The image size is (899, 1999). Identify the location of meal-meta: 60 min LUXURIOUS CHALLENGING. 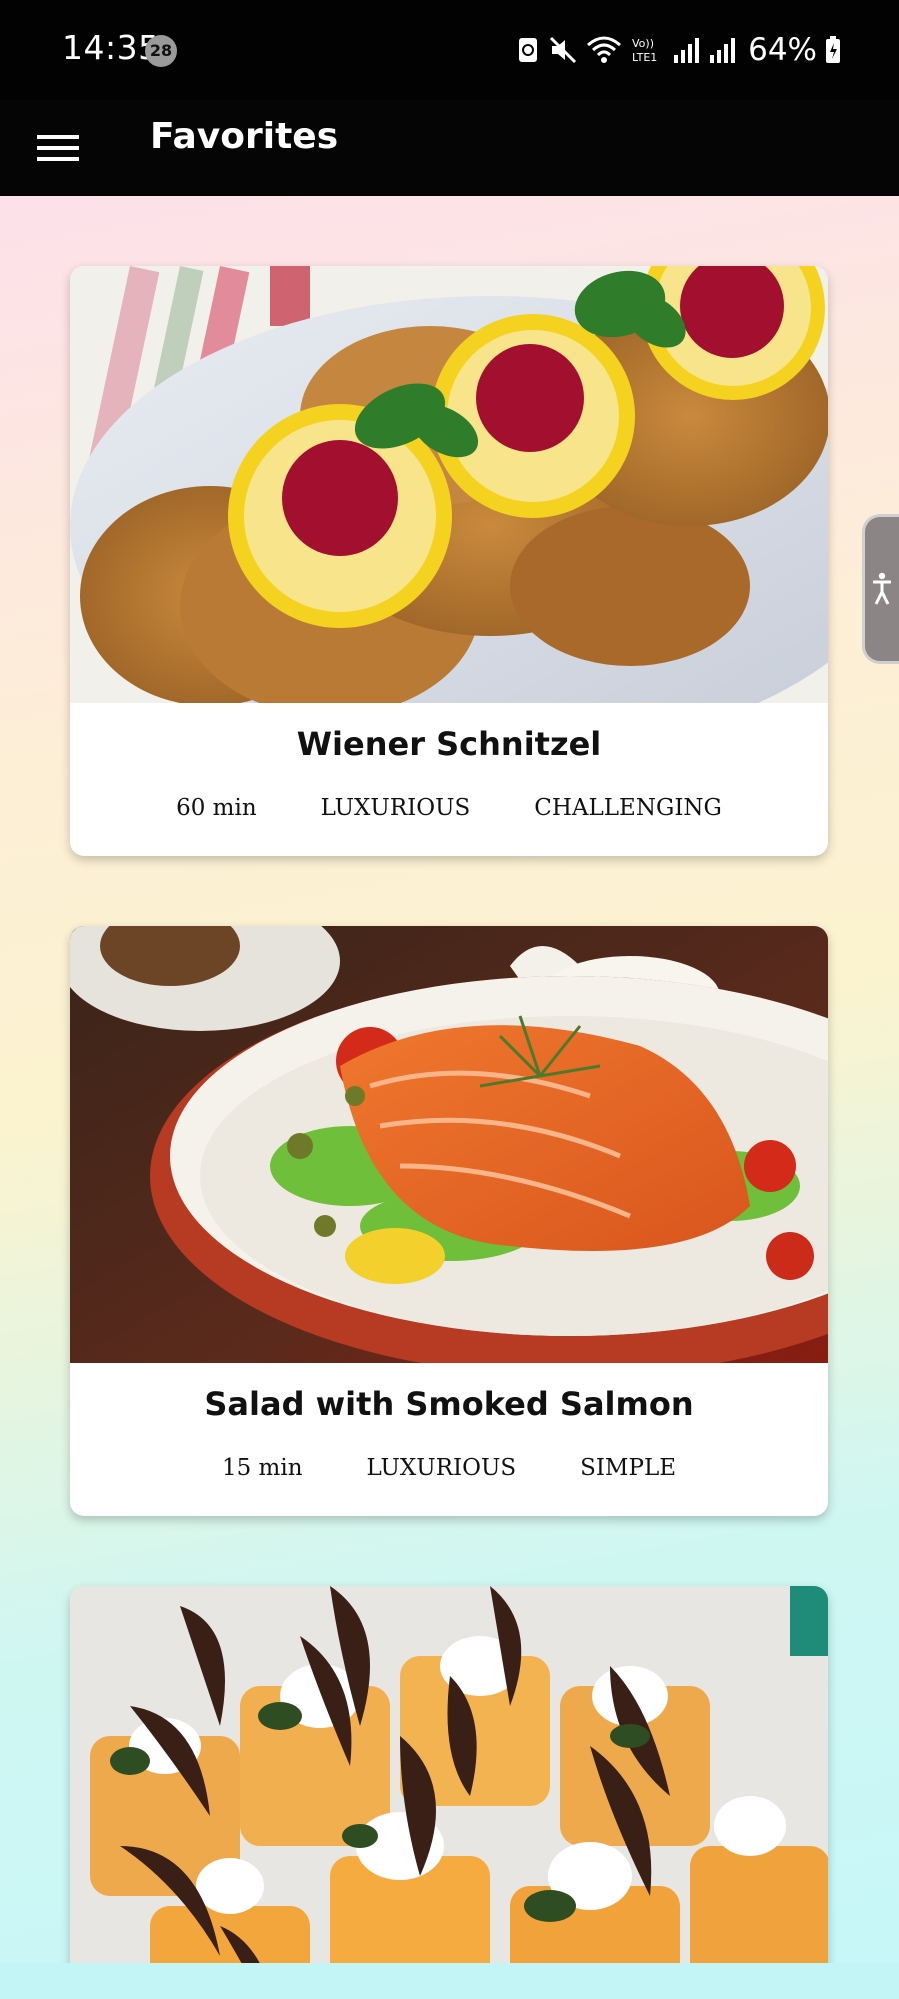
(449, 808).